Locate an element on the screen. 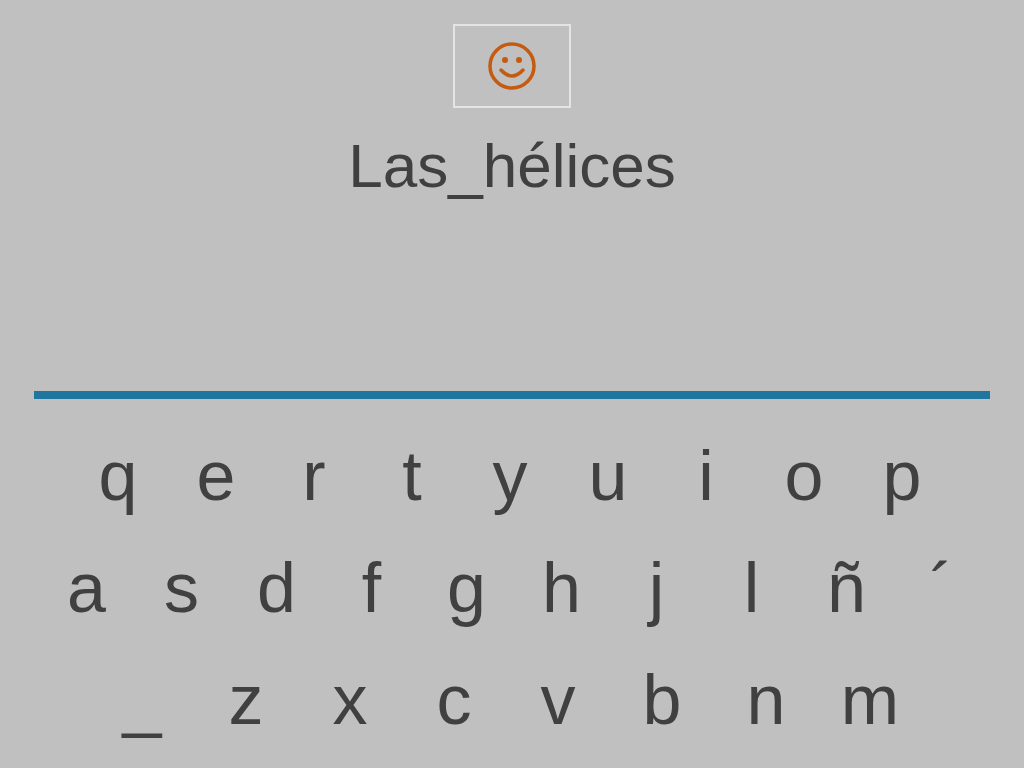 The image size is (1024, 768). letter-key: q is located at coordinates (118, 476).